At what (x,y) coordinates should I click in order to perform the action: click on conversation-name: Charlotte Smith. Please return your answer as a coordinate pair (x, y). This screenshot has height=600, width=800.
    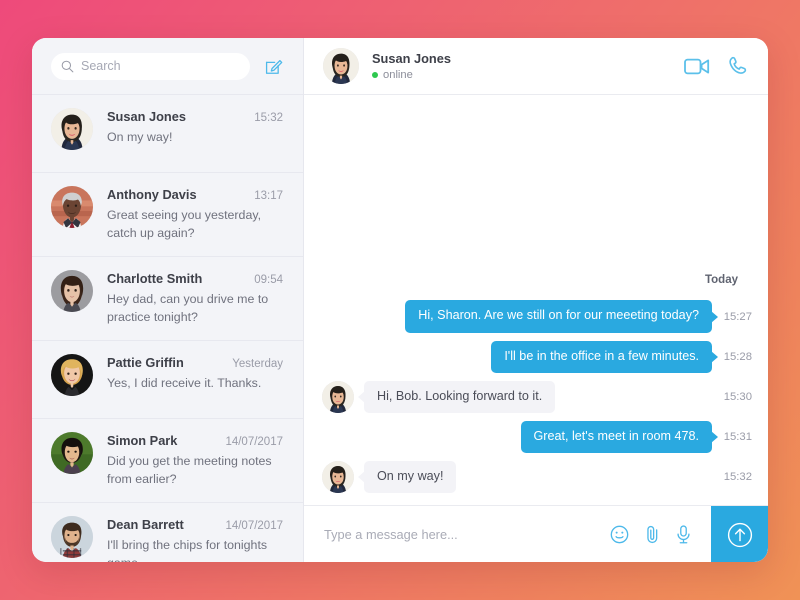
    Looking at the image, I should click on (155, 278).